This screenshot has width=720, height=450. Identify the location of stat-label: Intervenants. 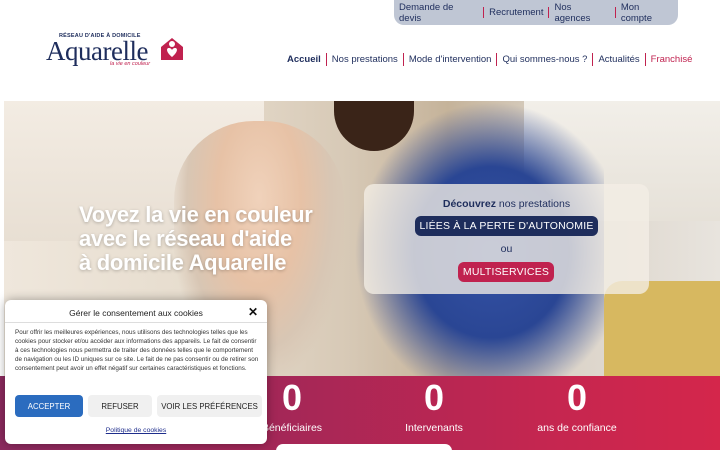
(434, 428).